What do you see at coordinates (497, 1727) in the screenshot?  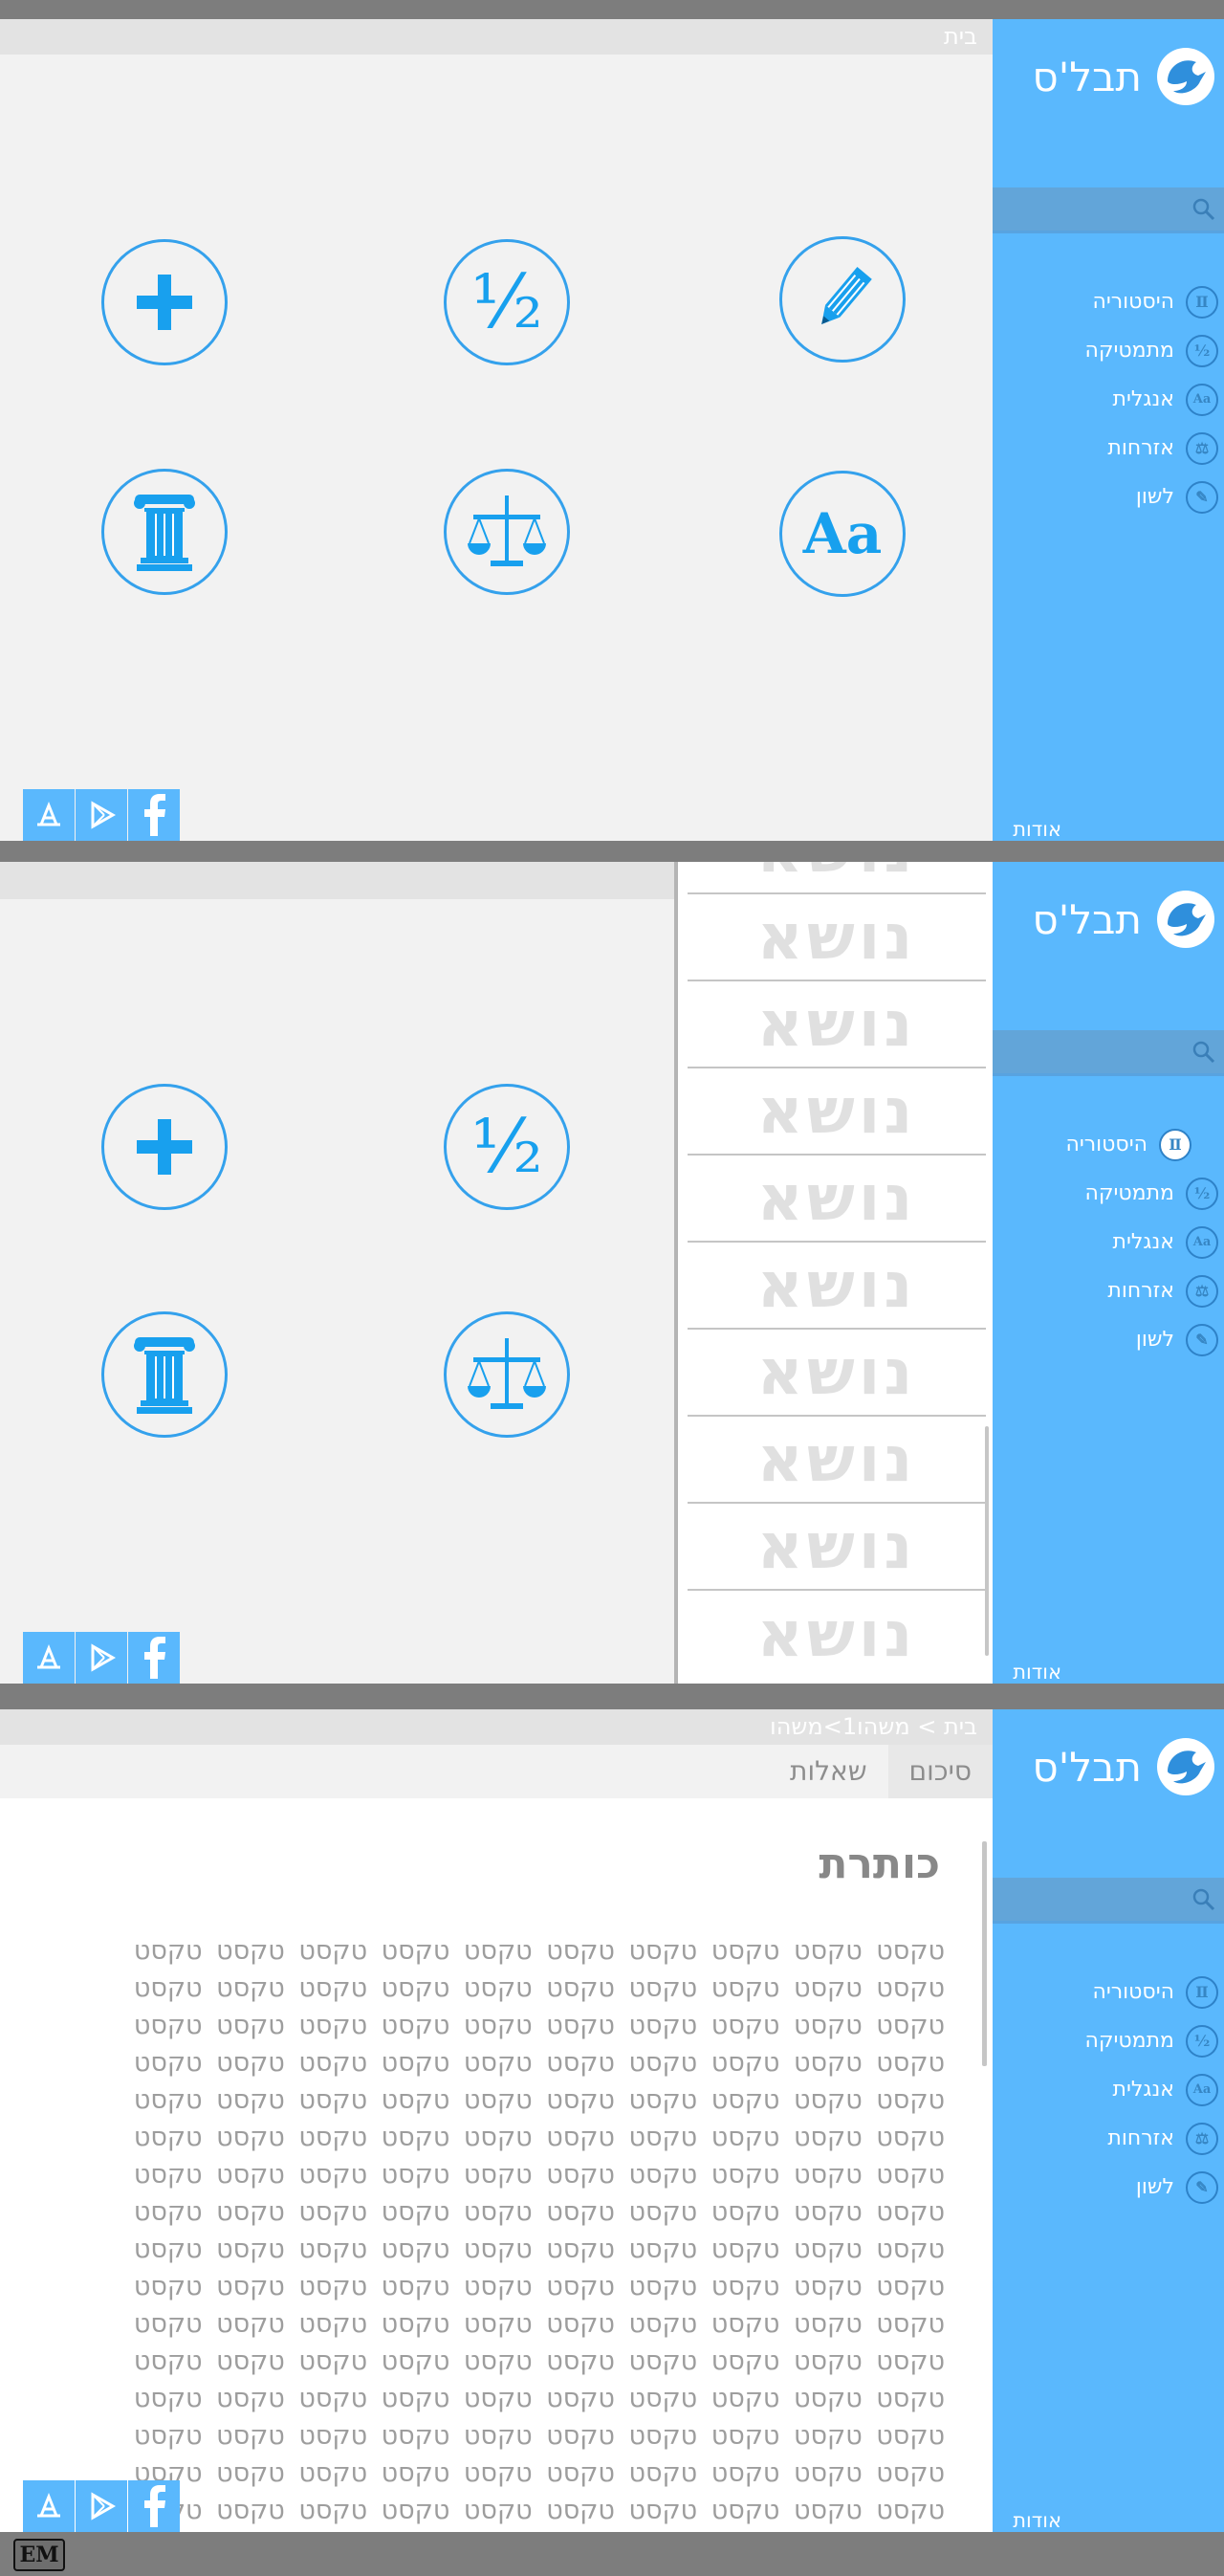 I see `breadcrumb-bar: בית > משהו1>משהו` at bounding box center [497, 1727].